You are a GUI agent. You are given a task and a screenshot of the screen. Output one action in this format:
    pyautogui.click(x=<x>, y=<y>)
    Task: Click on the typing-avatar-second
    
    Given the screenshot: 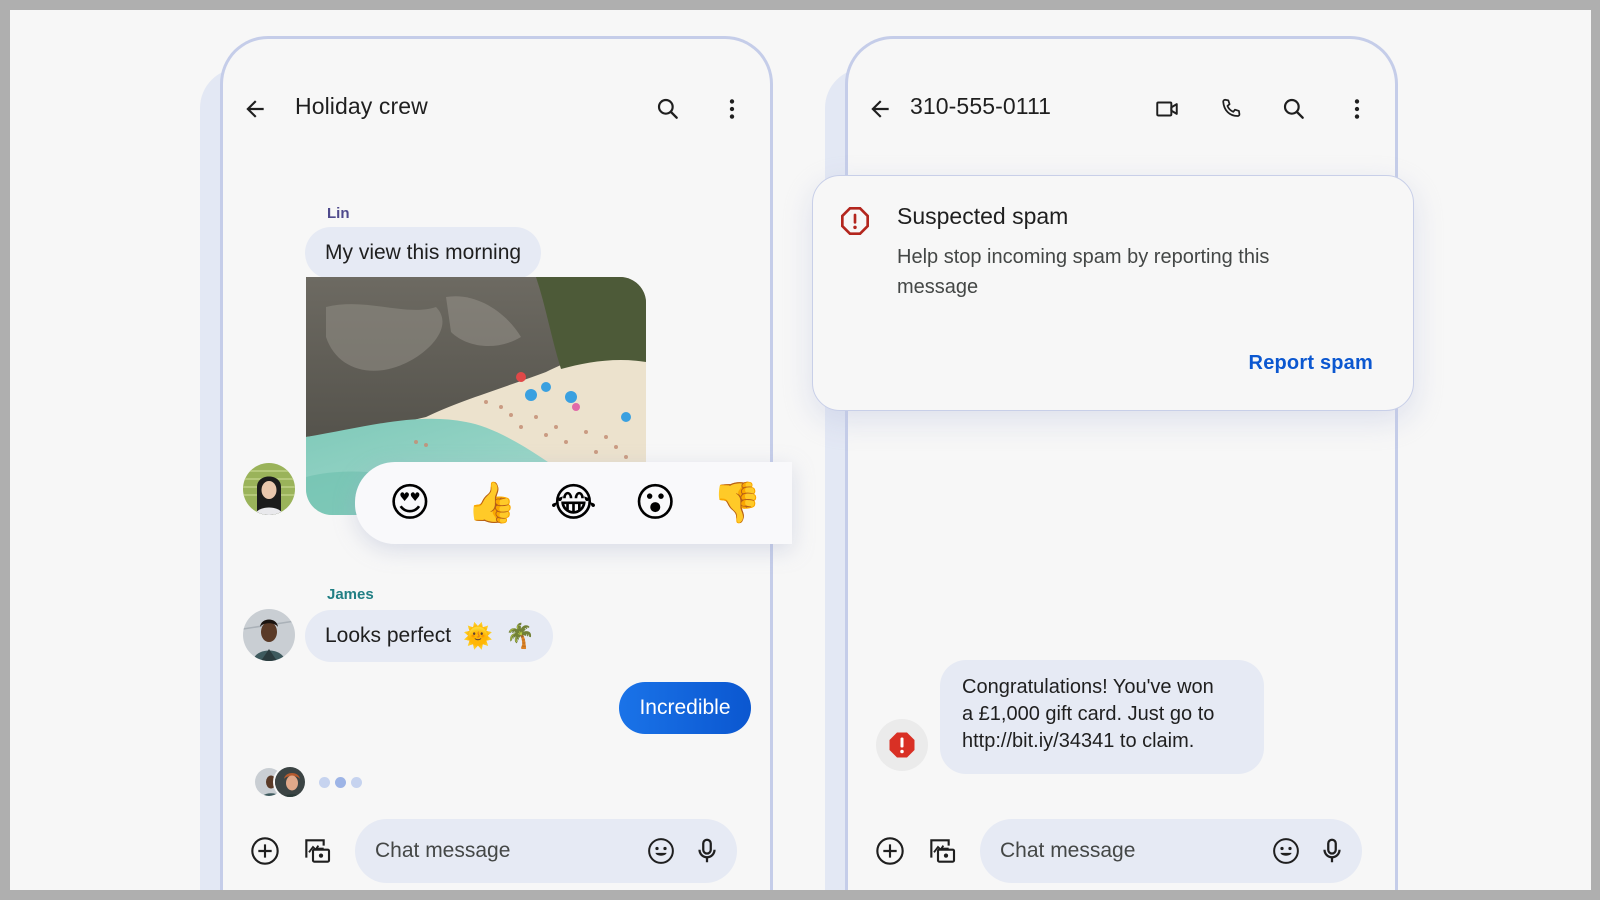 What is the action you would take?
    pyautogui.click(x=290, y=782)
    